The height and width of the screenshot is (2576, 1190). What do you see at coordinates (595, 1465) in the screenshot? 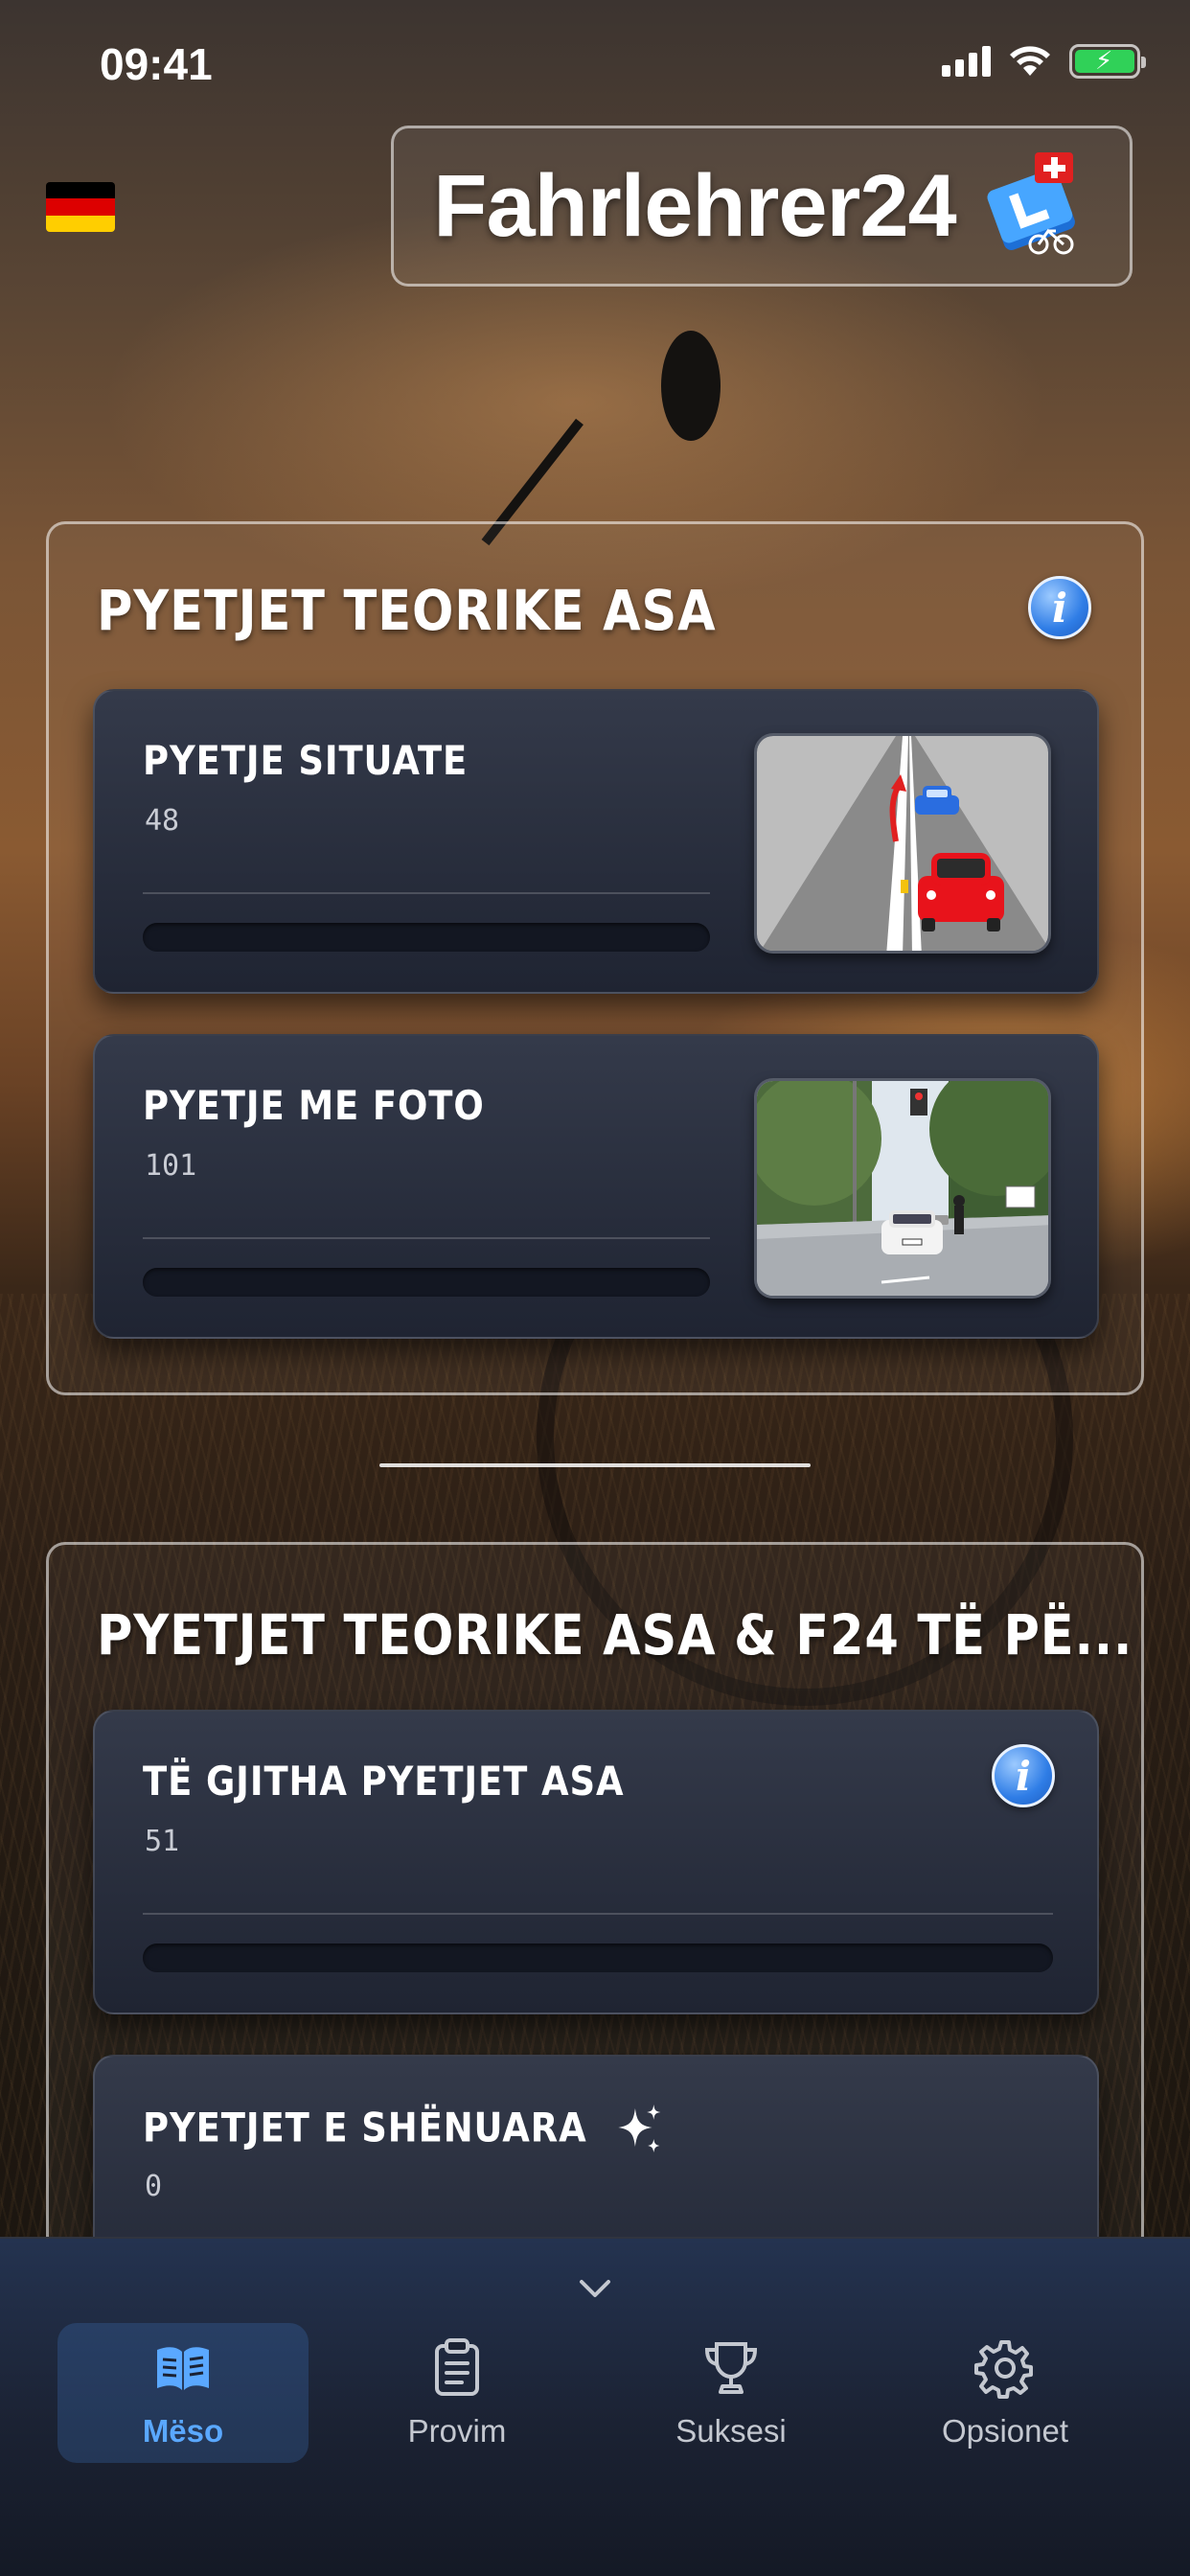
I see `section-separator` at bounding box center [595, 1465].